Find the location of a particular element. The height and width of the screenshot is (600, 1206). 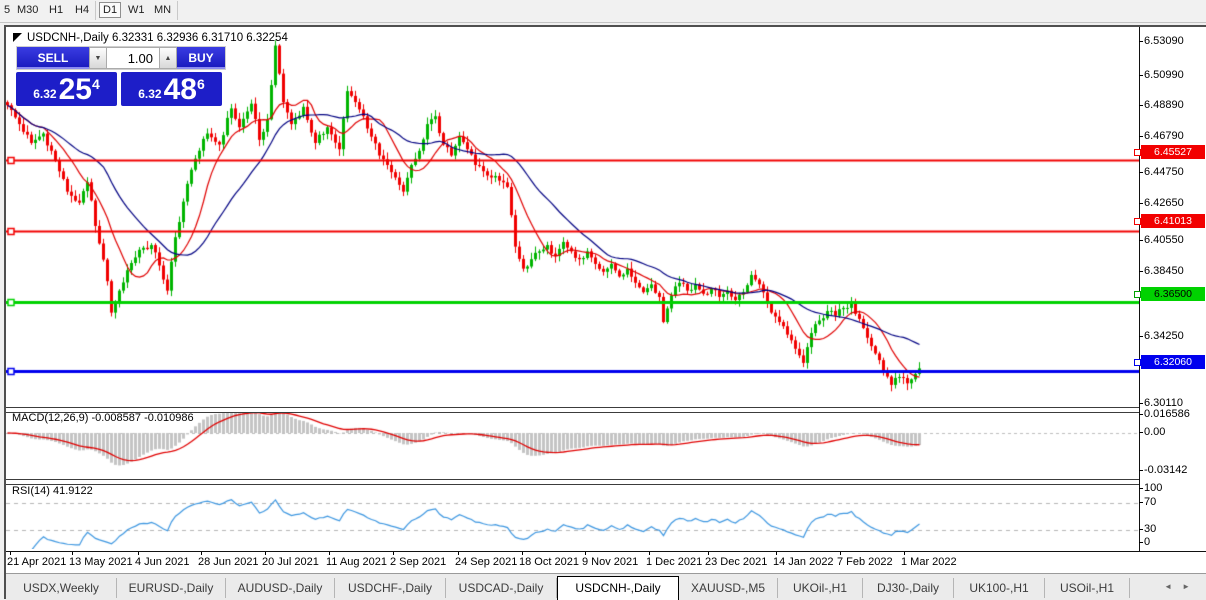

hline-price-tag: 6.45527 is located at coordinates (1169, 152).